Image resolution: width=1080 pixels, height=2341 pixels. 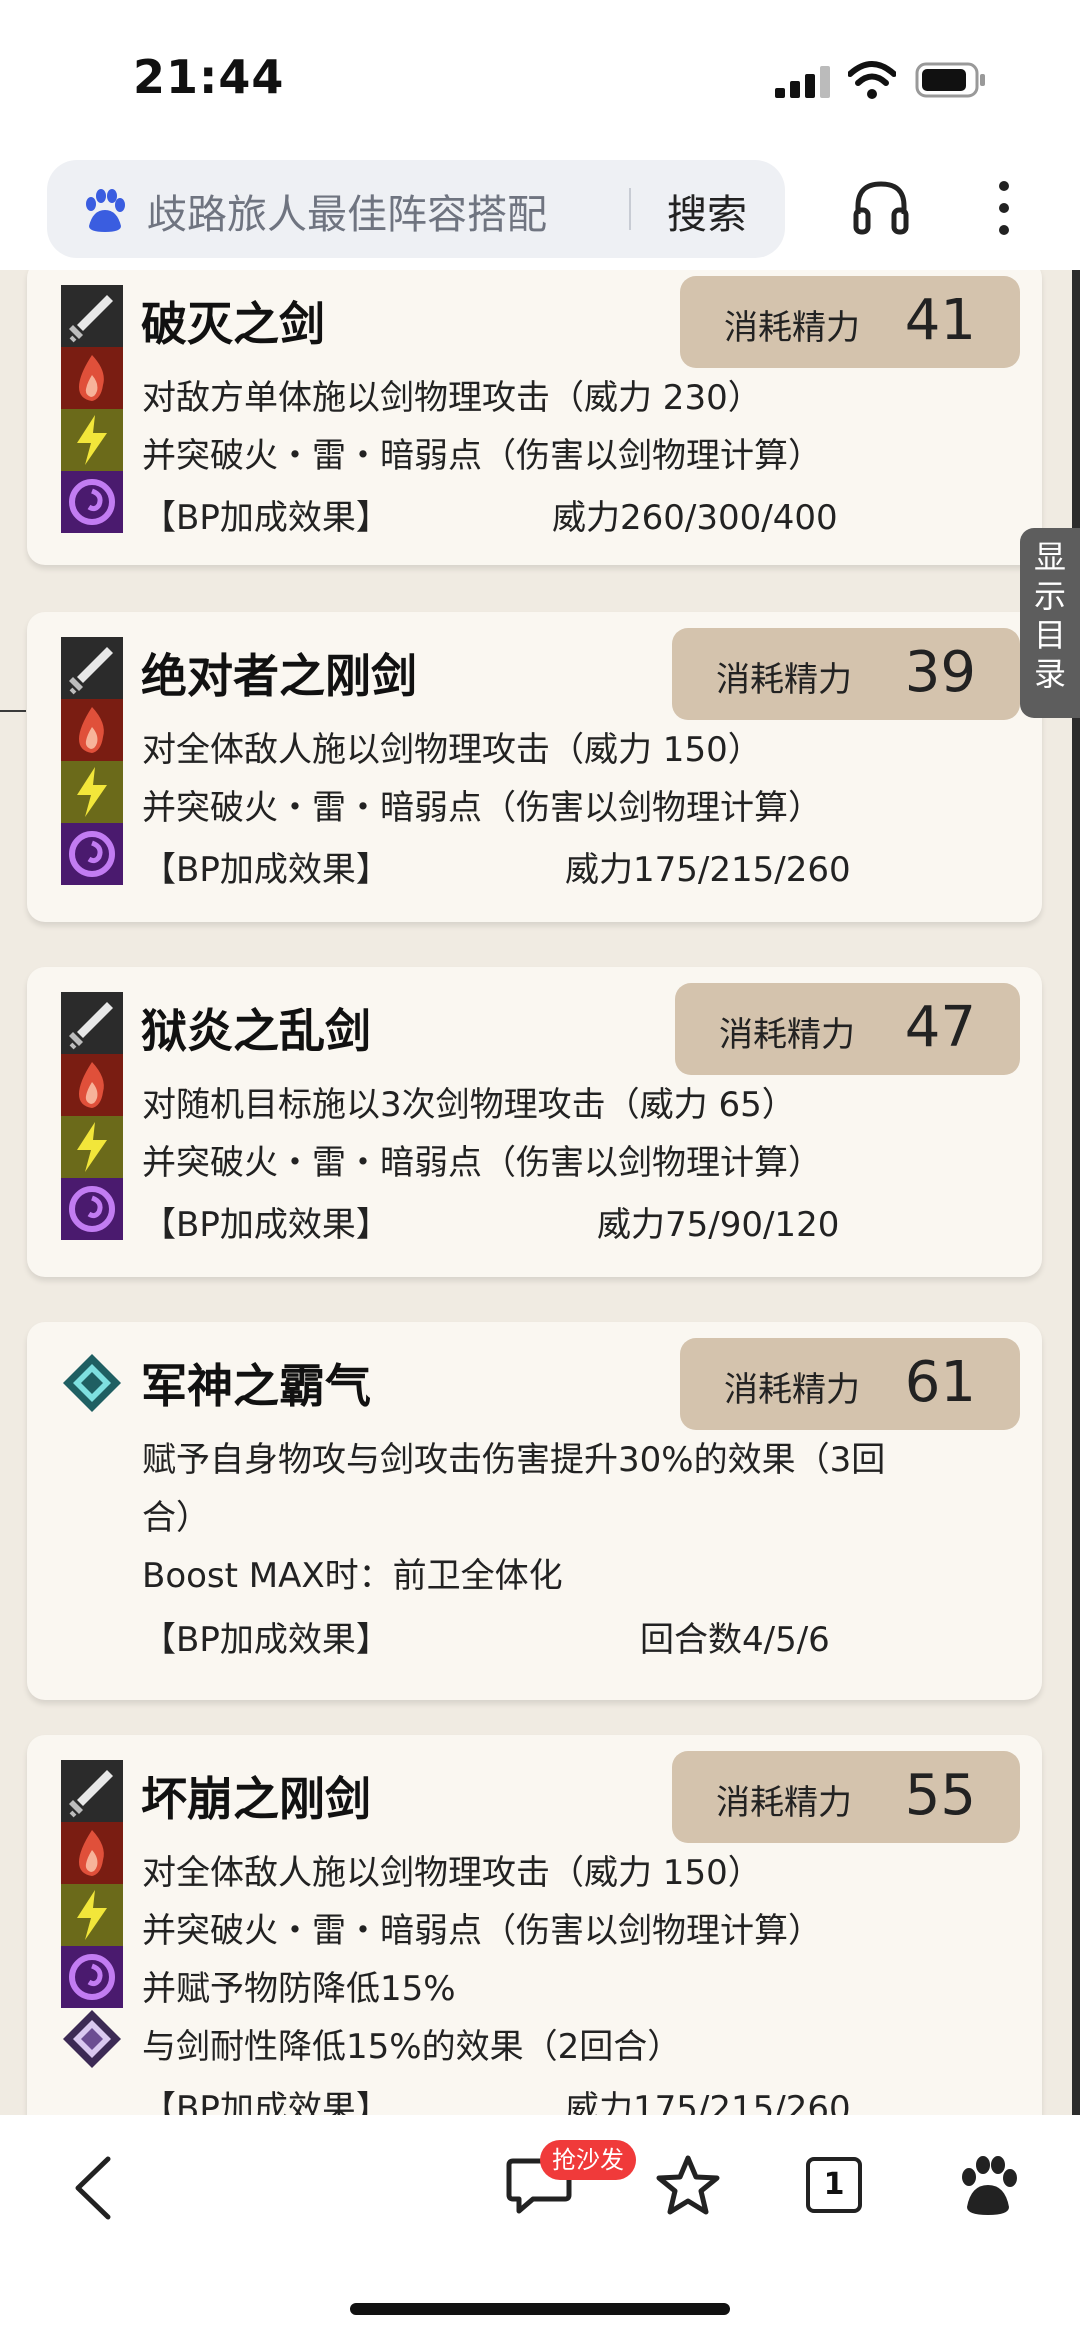 What do you see at coordinates (13, 711) in the screenshot?
I see `page-edge-mark` at bounding box center [13, 711].